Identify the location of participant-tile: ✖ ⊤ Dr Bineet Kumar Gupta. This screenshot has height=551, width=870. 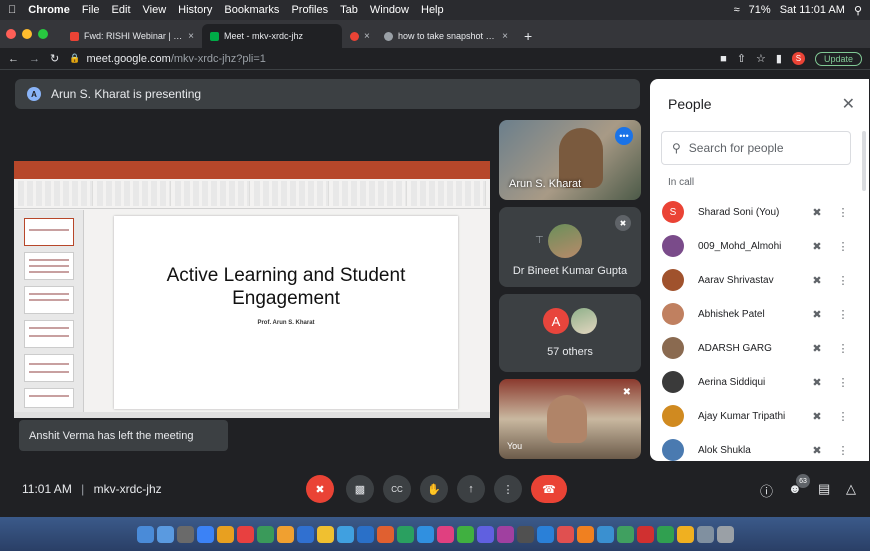
(570, 247).